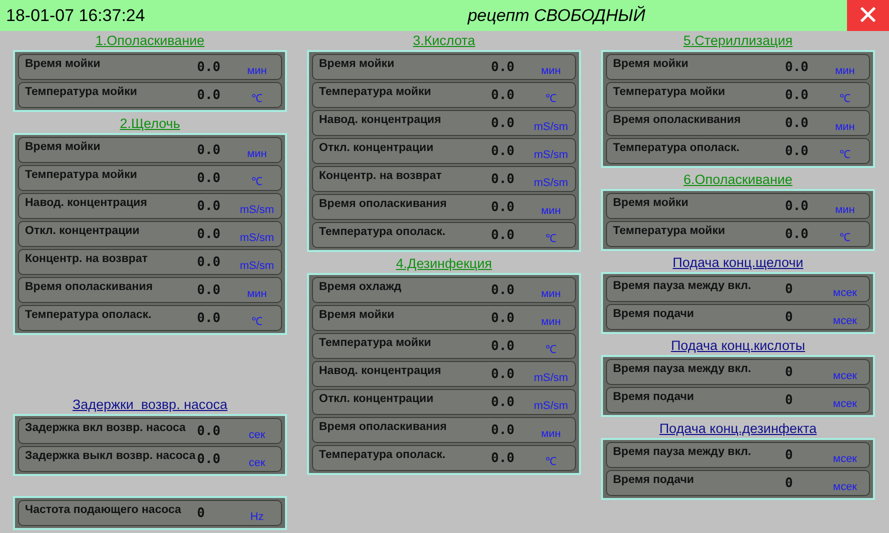 The height and width of the screenshot is (533, 889). I want to click on section-link: Подача конц.кислоты, so click(738, 345).